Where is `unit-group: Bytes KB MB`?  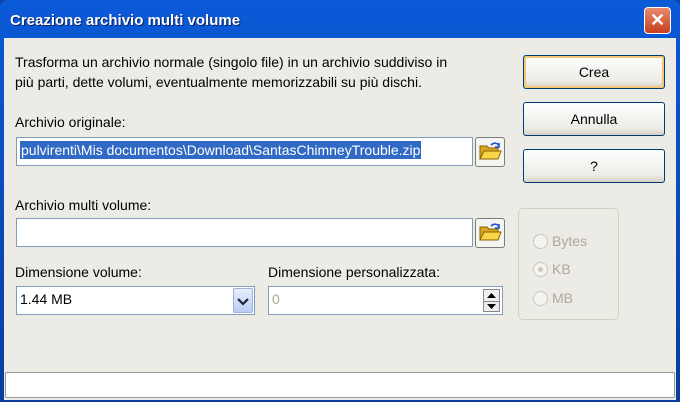 unit-group: Bytes KB MB is located at coordinates (568, 264).